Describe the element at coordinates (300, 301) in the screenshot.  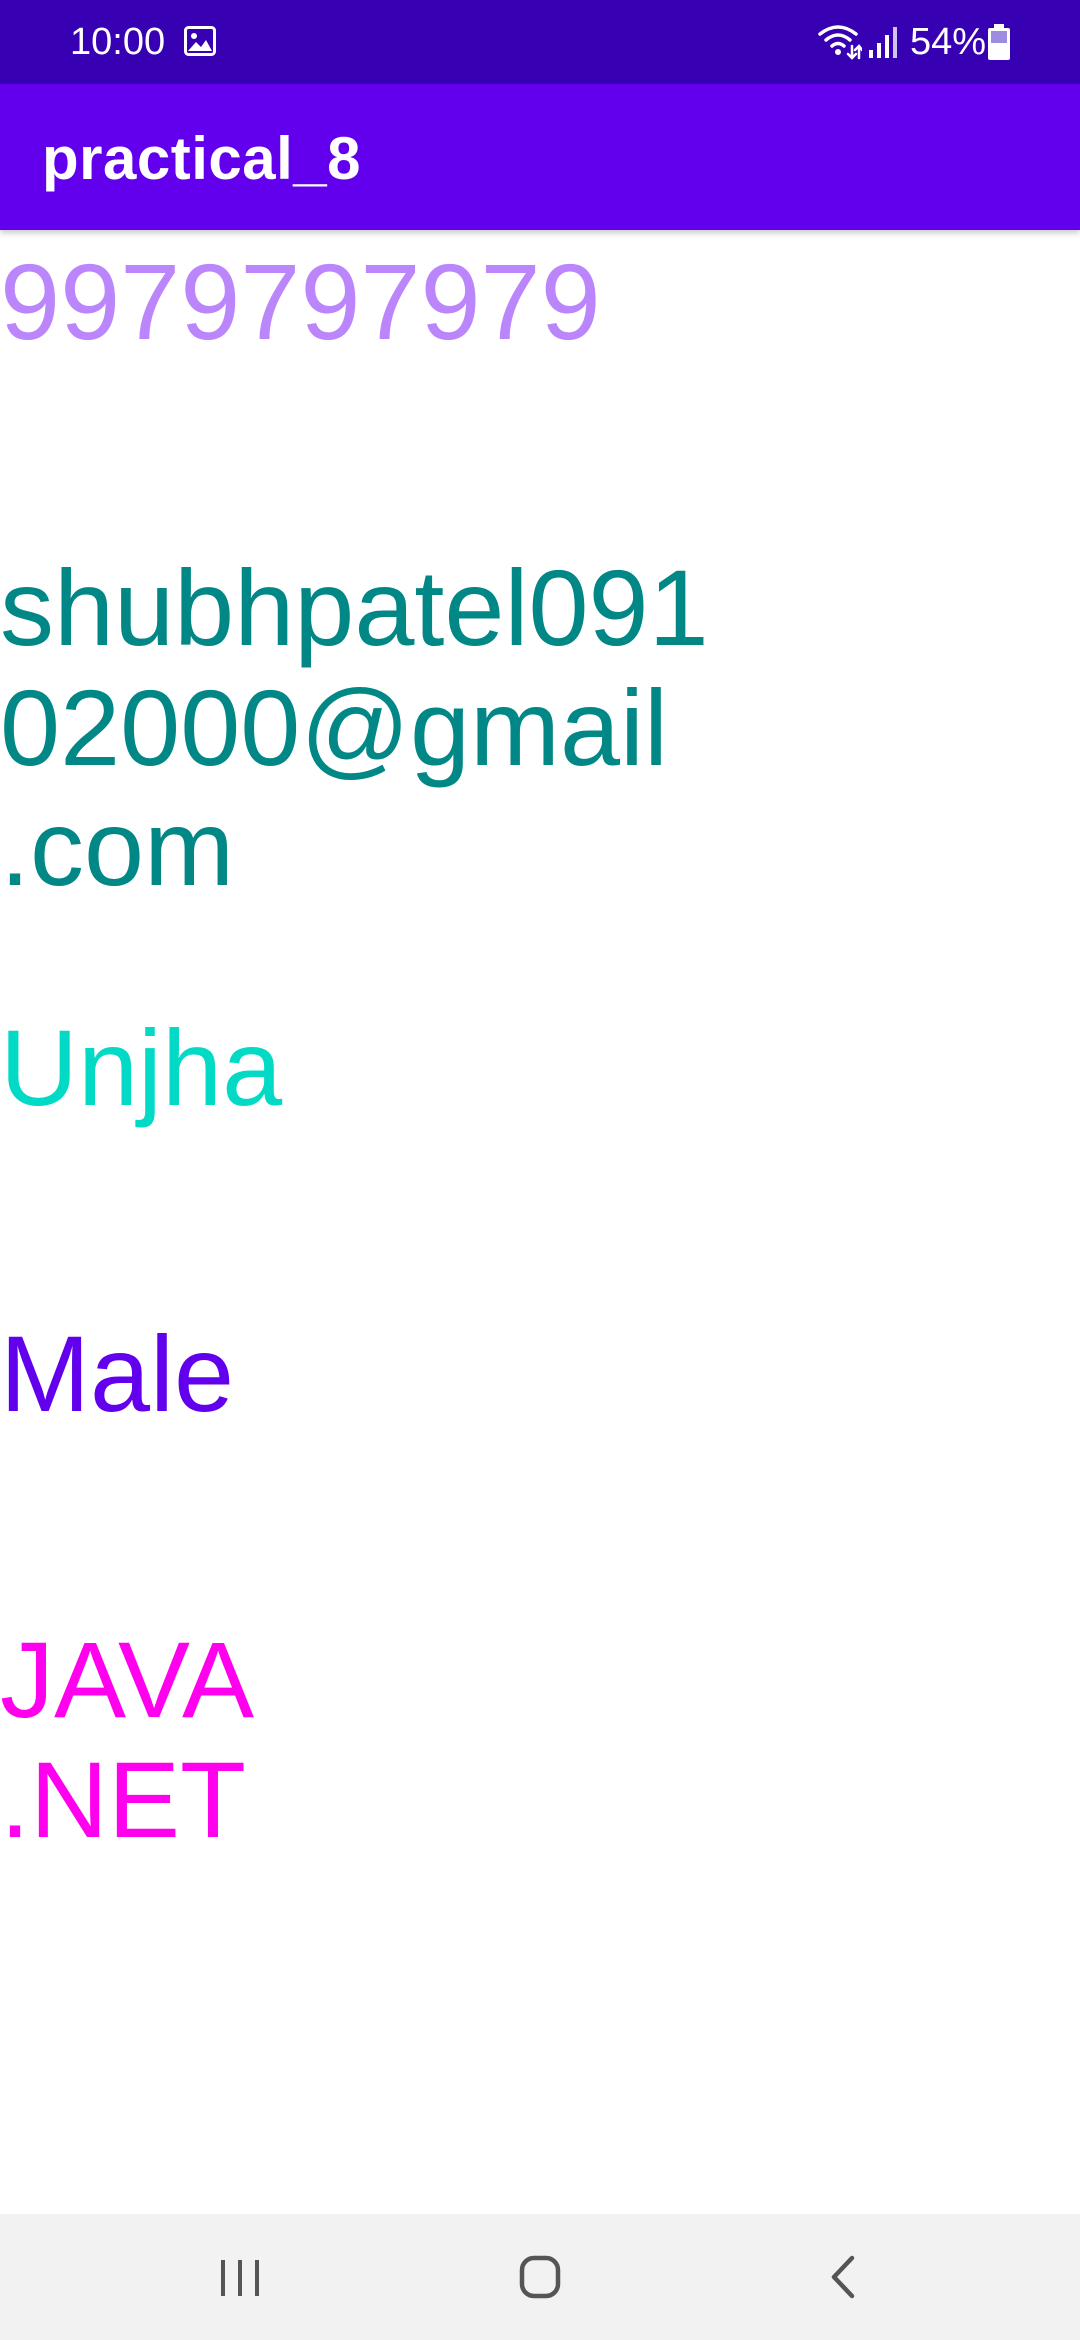
I see `phone-text: 9979797979` at that location.